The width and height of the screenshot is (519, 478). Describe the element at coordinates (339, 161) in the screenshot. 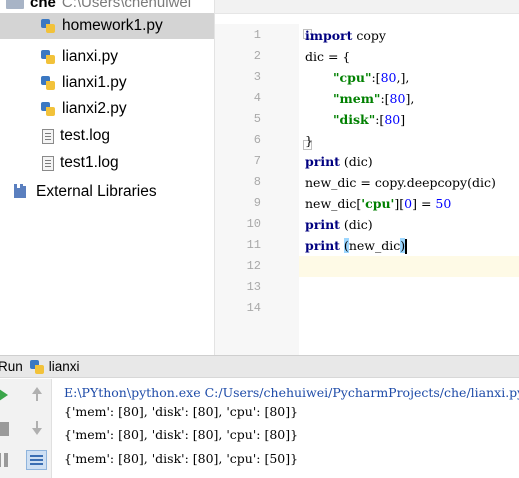

I see `code-line-7: print (dic)` at that location.